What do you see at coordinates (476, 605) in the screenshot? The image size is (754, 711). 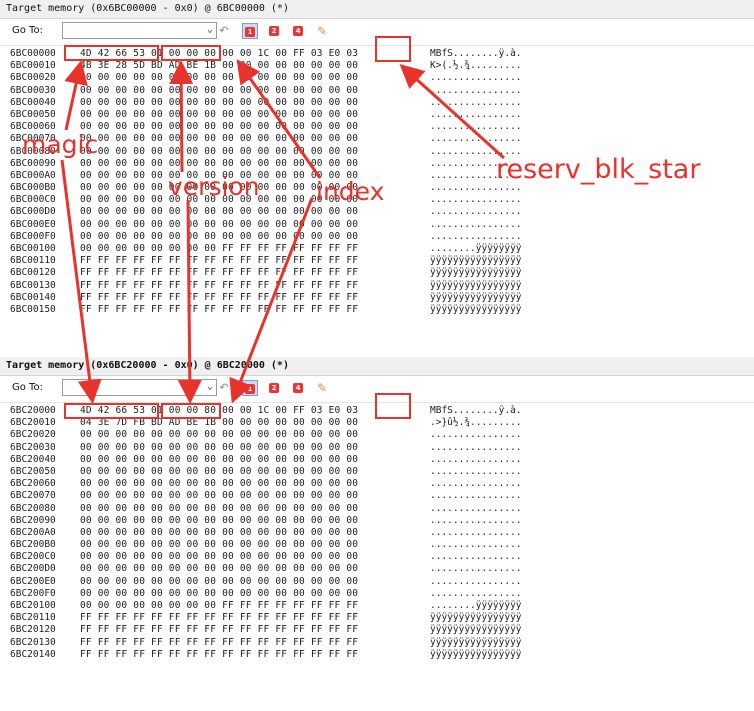 I see `row-ascii: ........ÿÿÿÿÿÿÿÿ` at bounding box center [476, 605].